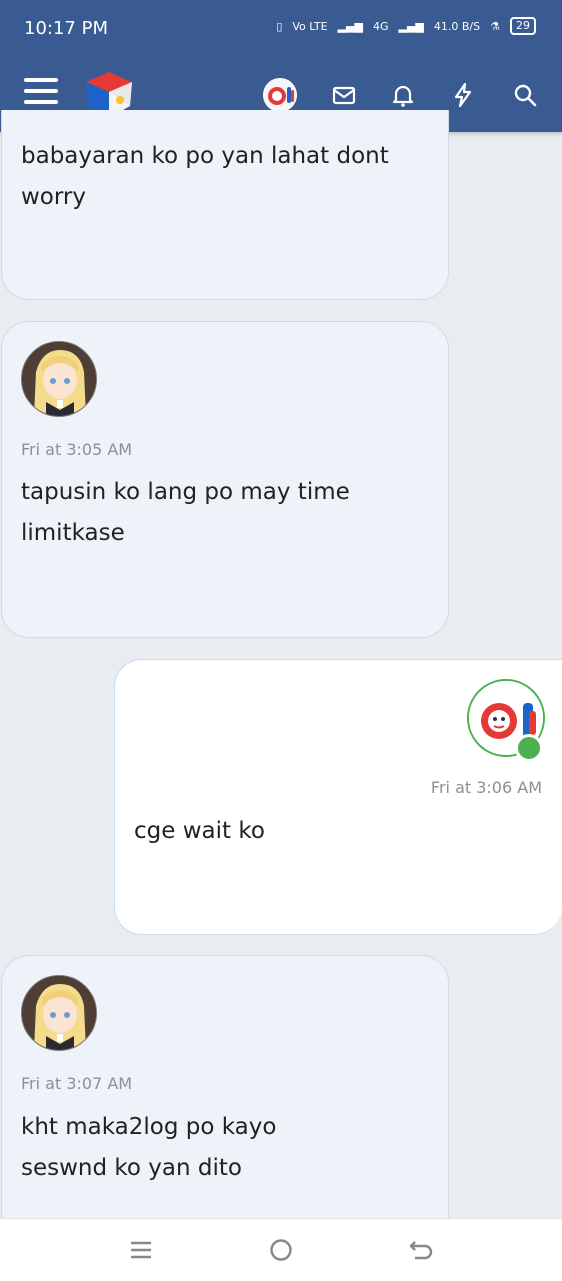 This screenshot has width=562, height=1281. Describe the element at coordinates (525, 95) in the screenshot. I see `search-icon` at that location.